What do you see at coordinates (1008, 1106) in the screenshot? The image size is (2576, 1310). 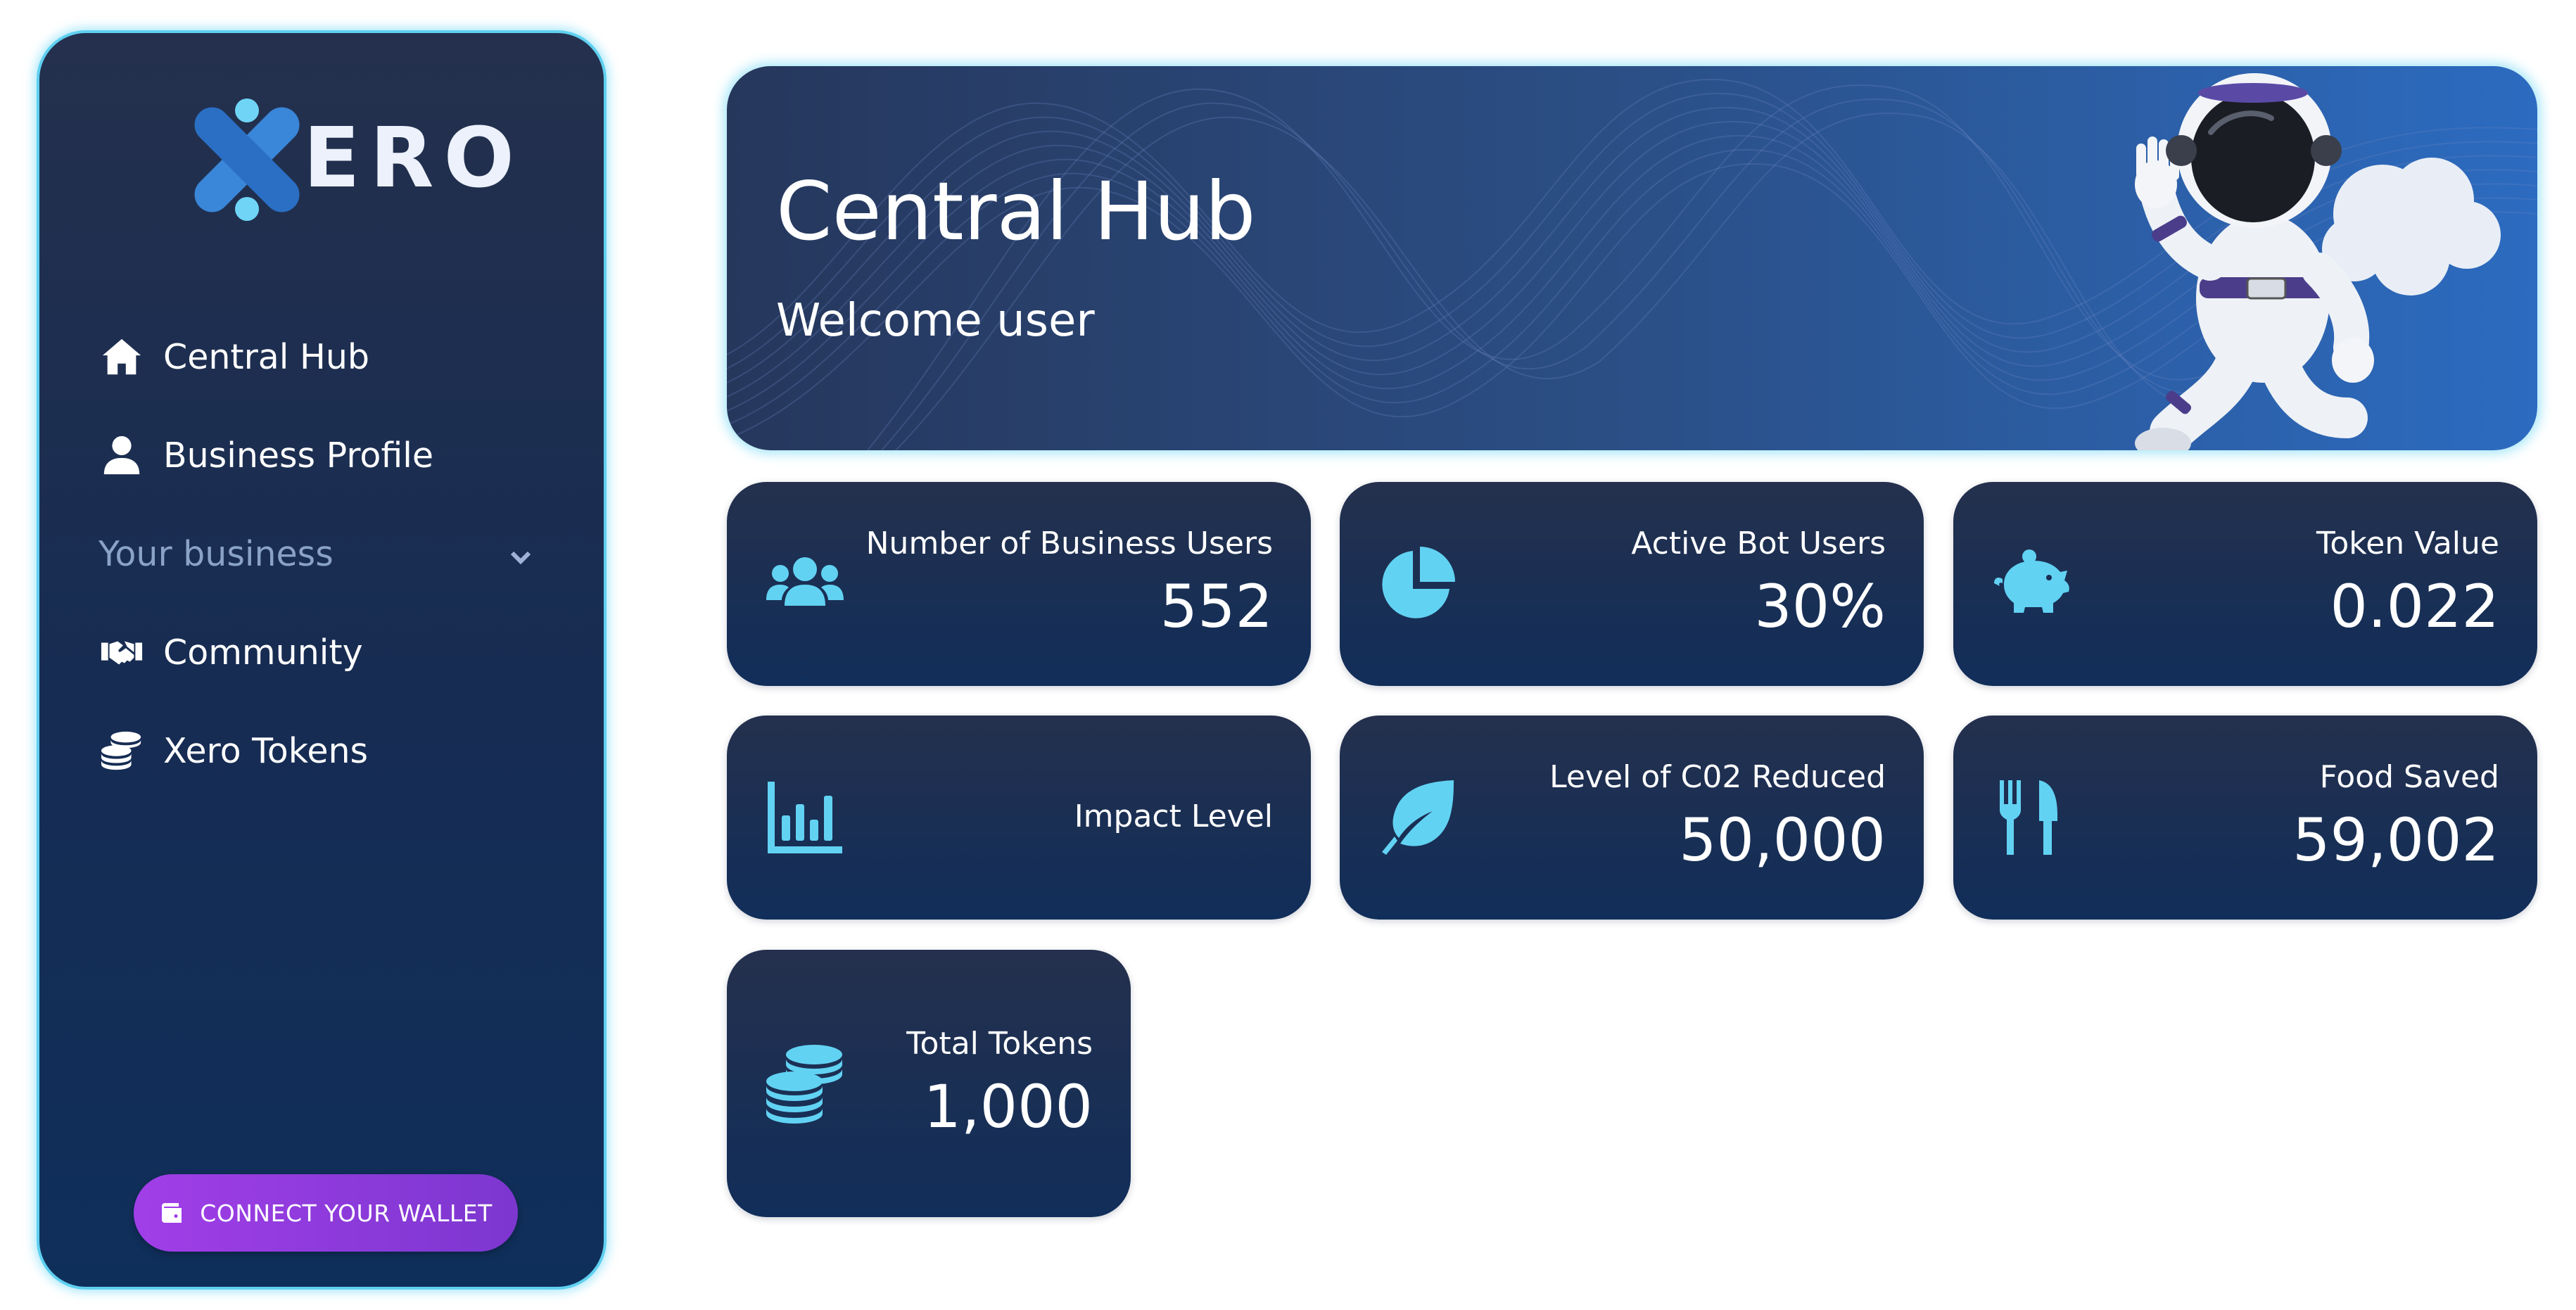 I see `stat-value: 1,000` at bounding box center [1008, 1106].